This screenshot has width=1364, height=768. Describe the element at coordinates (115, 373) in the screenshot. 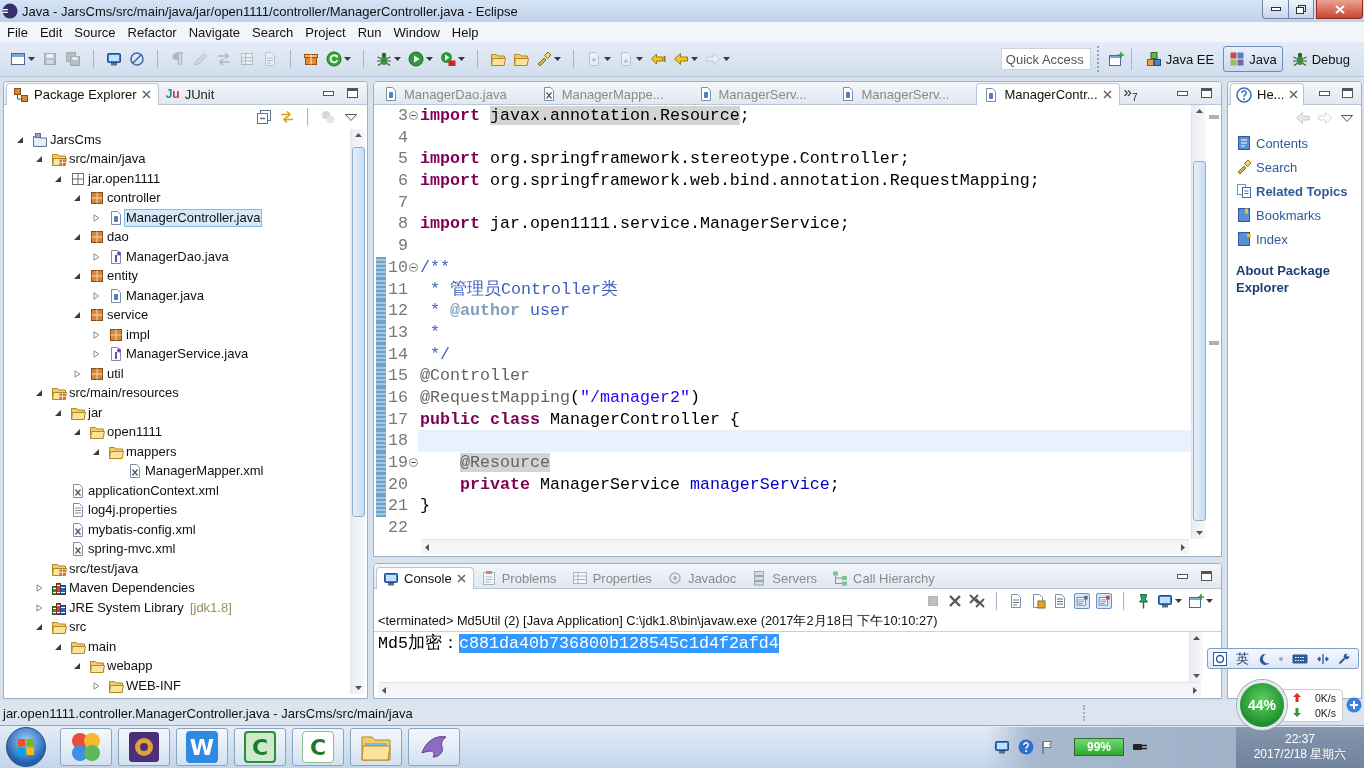

I see `tree-item: util` at that location.